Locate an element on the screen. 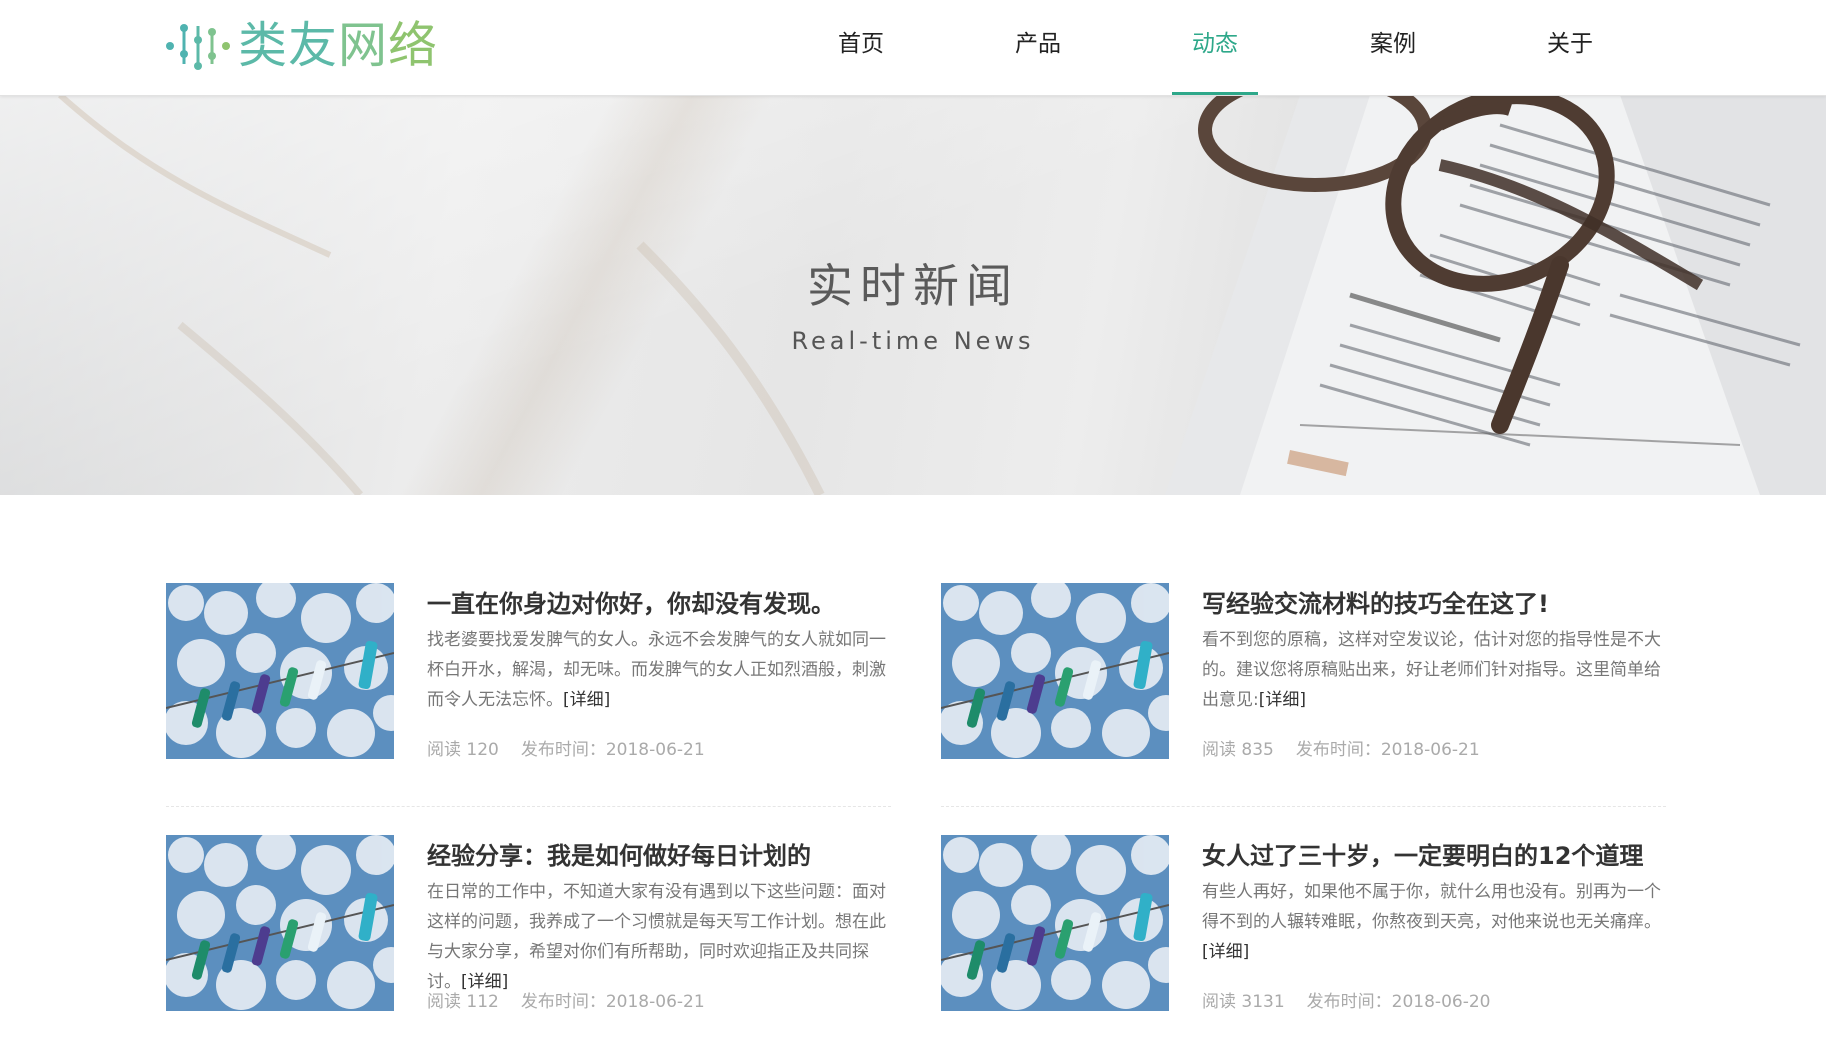 This screenshot has height=1059, width=1826. news-publish-date: 发布时间：2018-06-20 is located at coordinates (1398, 1002).